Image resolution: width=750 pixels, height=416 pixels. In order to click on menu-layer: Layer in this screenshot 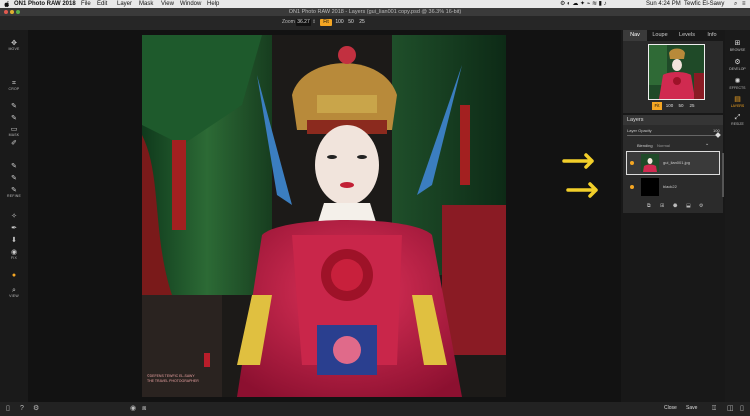, I will do `click(124, 4)`.